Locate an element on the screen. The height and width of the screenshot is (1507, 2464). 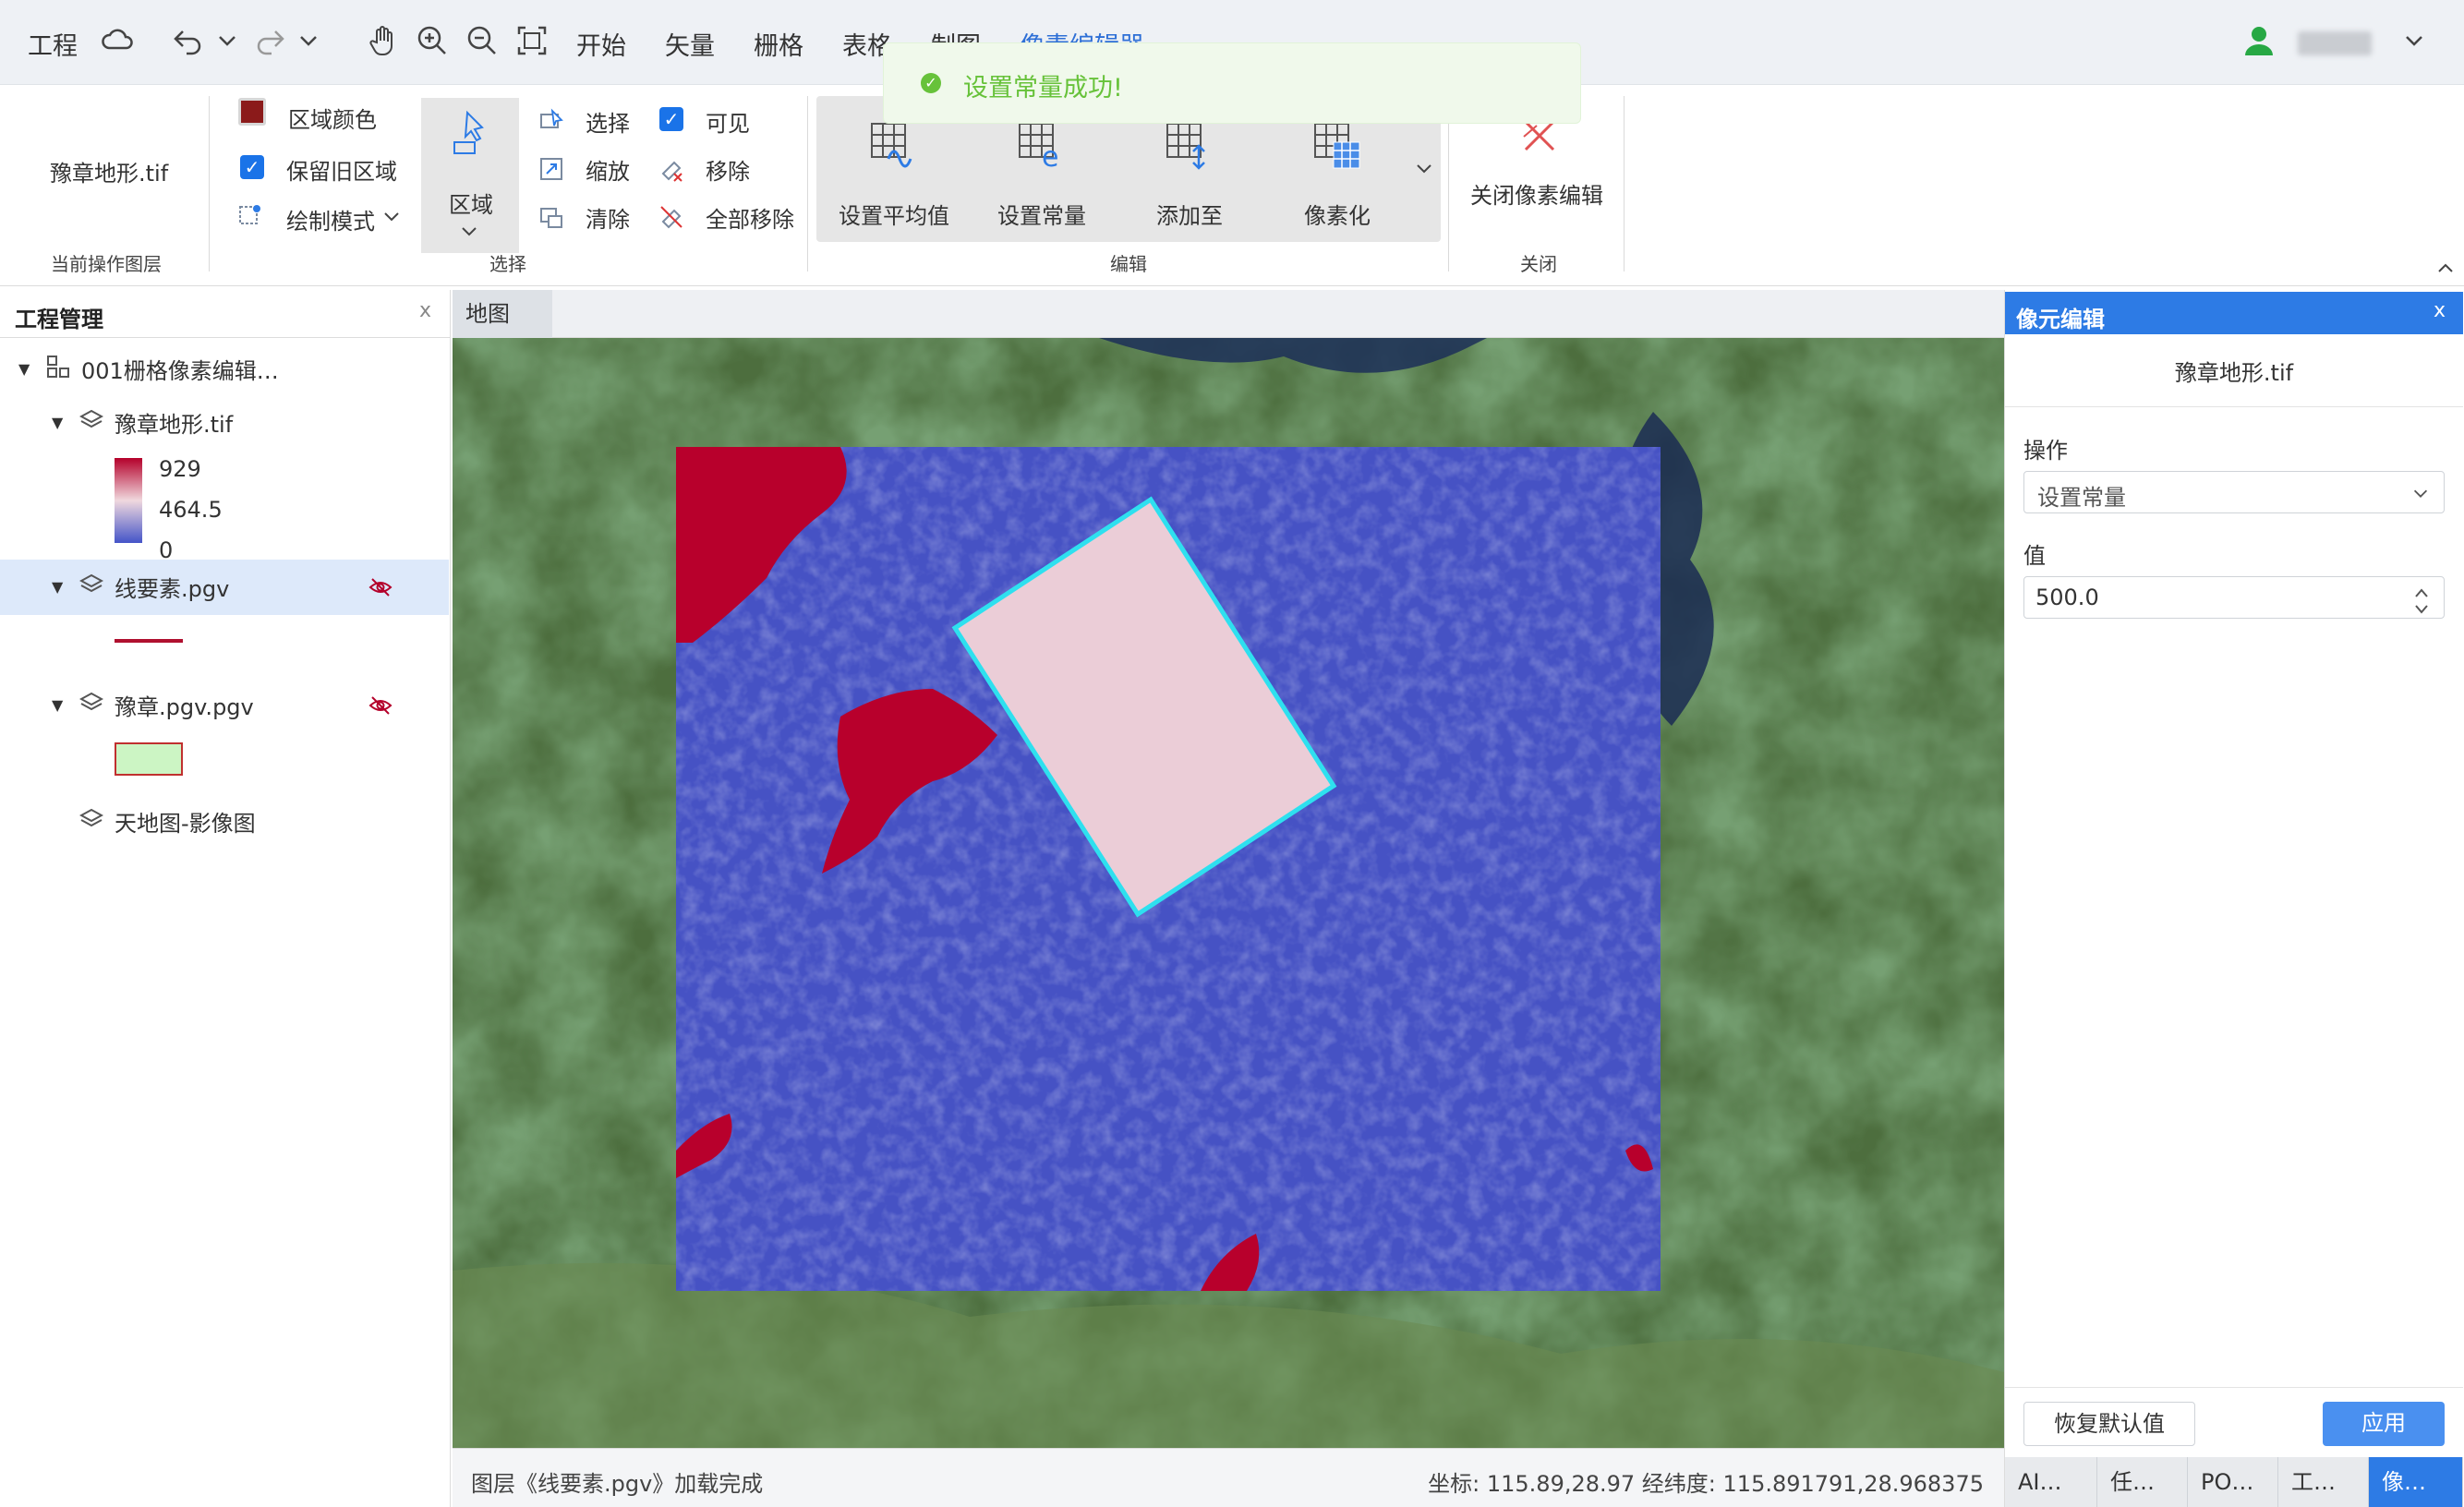
set-constant-icon: e is located at coordinates (1042, 146).